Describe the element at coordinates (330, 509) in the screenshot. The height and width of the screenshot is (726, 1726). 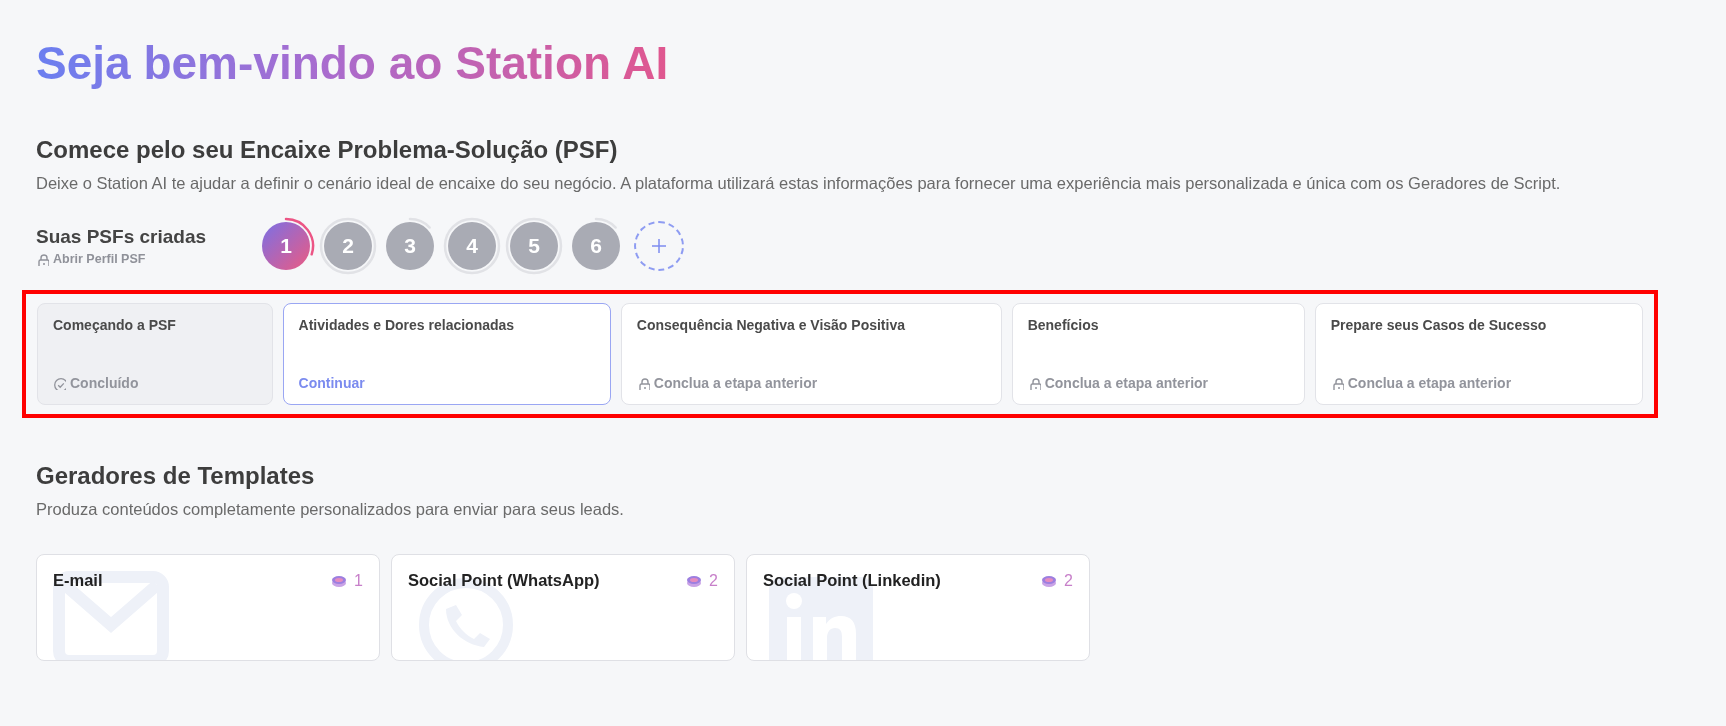
I see `section-description: Produza conteúdos completamente personalizados para enviar para seus leads.` at that location.